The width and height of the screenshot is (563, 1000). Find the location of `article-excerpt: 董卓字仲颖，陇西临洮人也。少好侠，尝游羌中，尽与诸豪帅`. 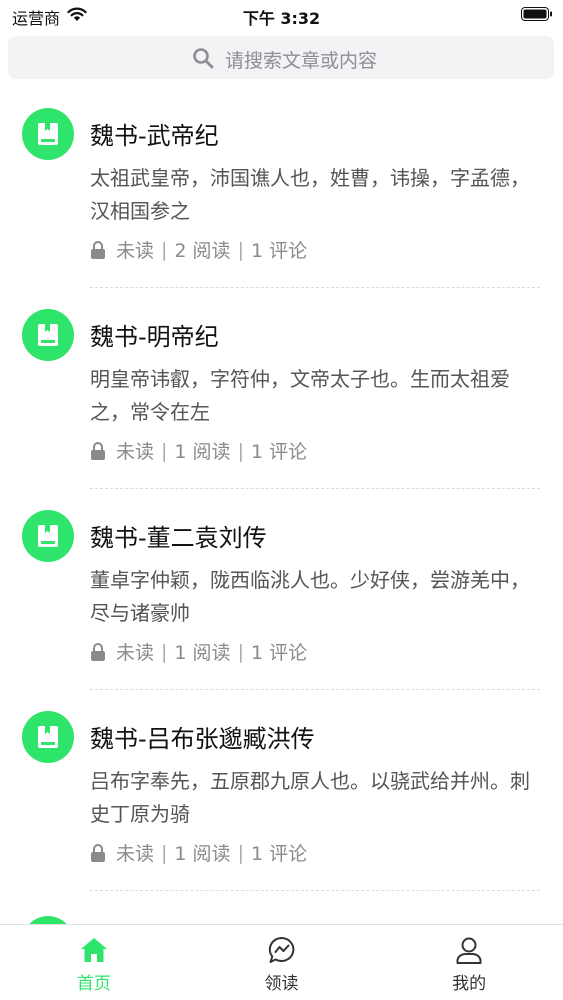

article-excerpt: 董卓字仲颖，陇西临洮人也。少好侠，尝游羌中，尽与诸豪帅 is located at coordinates (310, 596).